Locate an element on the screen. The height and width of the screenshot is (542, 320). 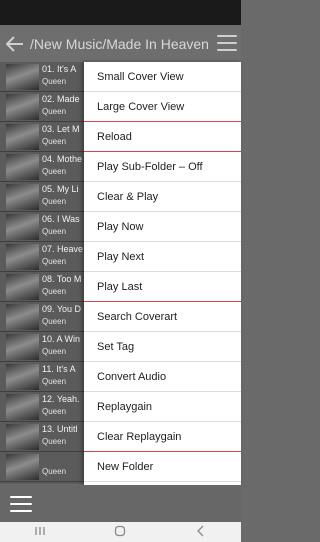
list-item: 08. Too M Queen is located at coordinates (43, 287).